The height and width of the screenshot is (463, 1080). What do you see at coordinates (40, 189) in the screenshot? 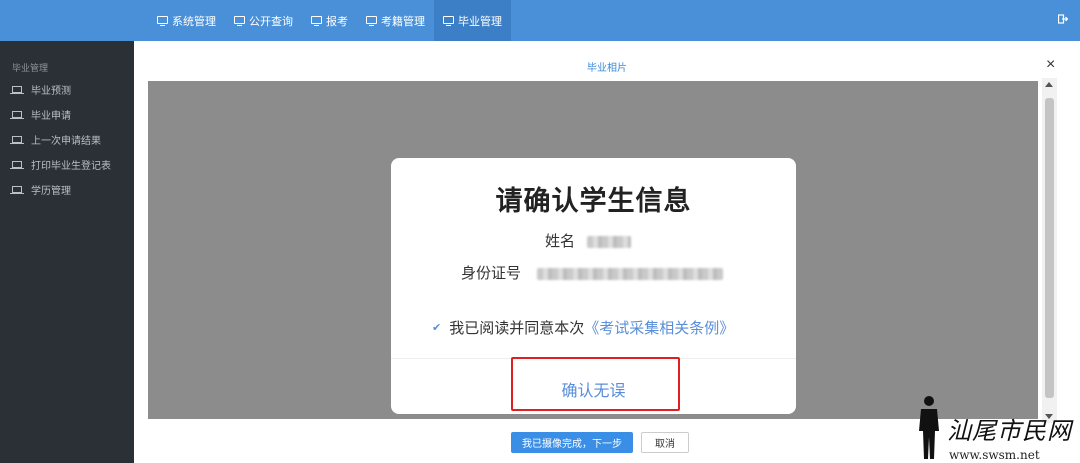
I see `sidebar-item-degree-management: 学历管理` at bounding box center [40, 189].